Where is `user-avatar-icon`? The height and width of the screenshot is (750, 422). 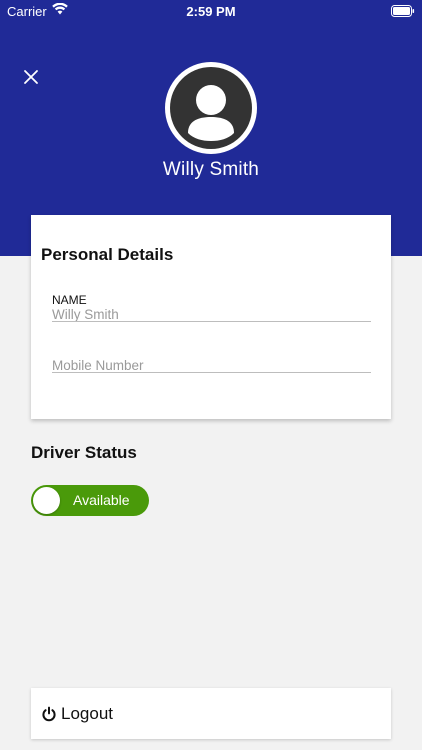 user-avatar-icon is located at coordinates (211, 108).